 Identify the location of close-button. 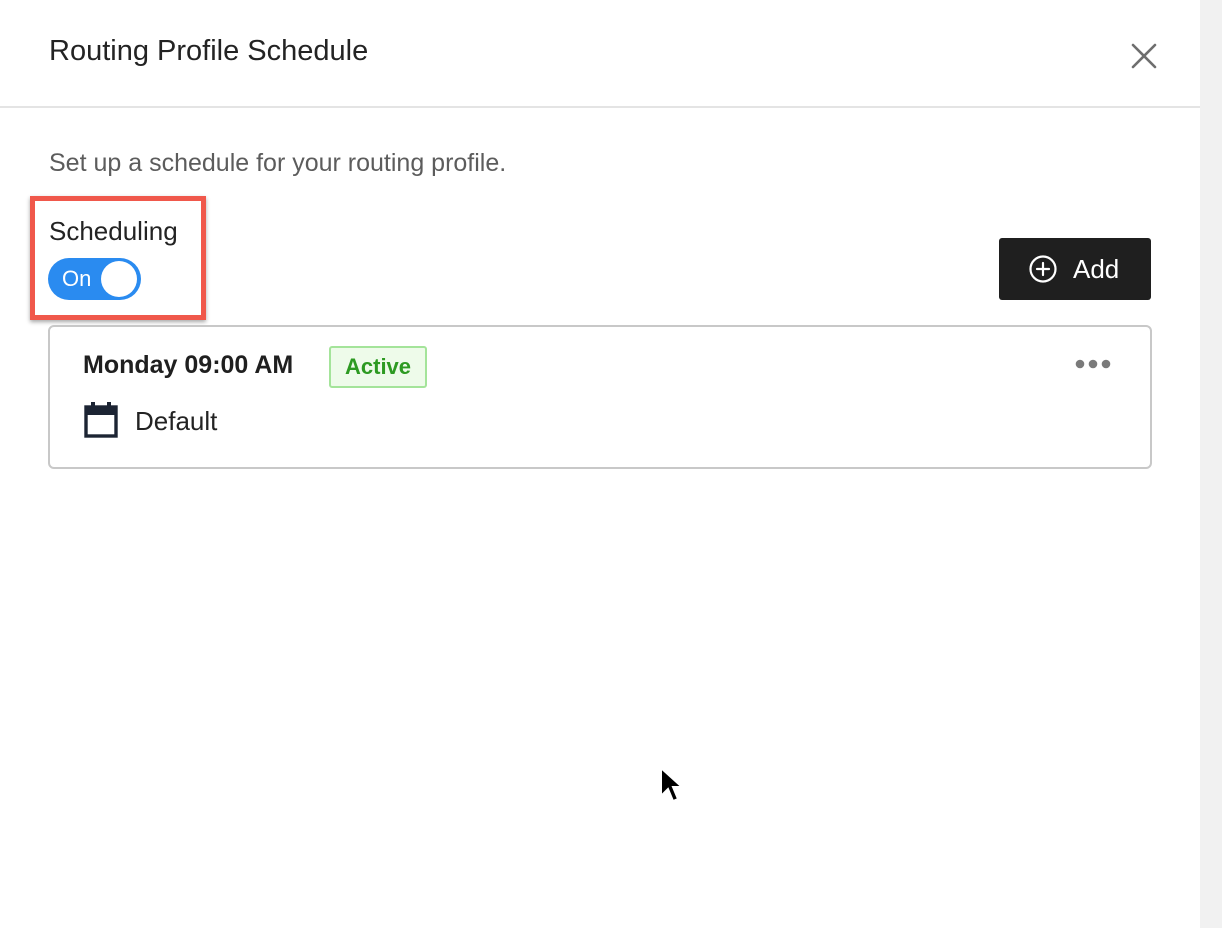
(1144, 56).